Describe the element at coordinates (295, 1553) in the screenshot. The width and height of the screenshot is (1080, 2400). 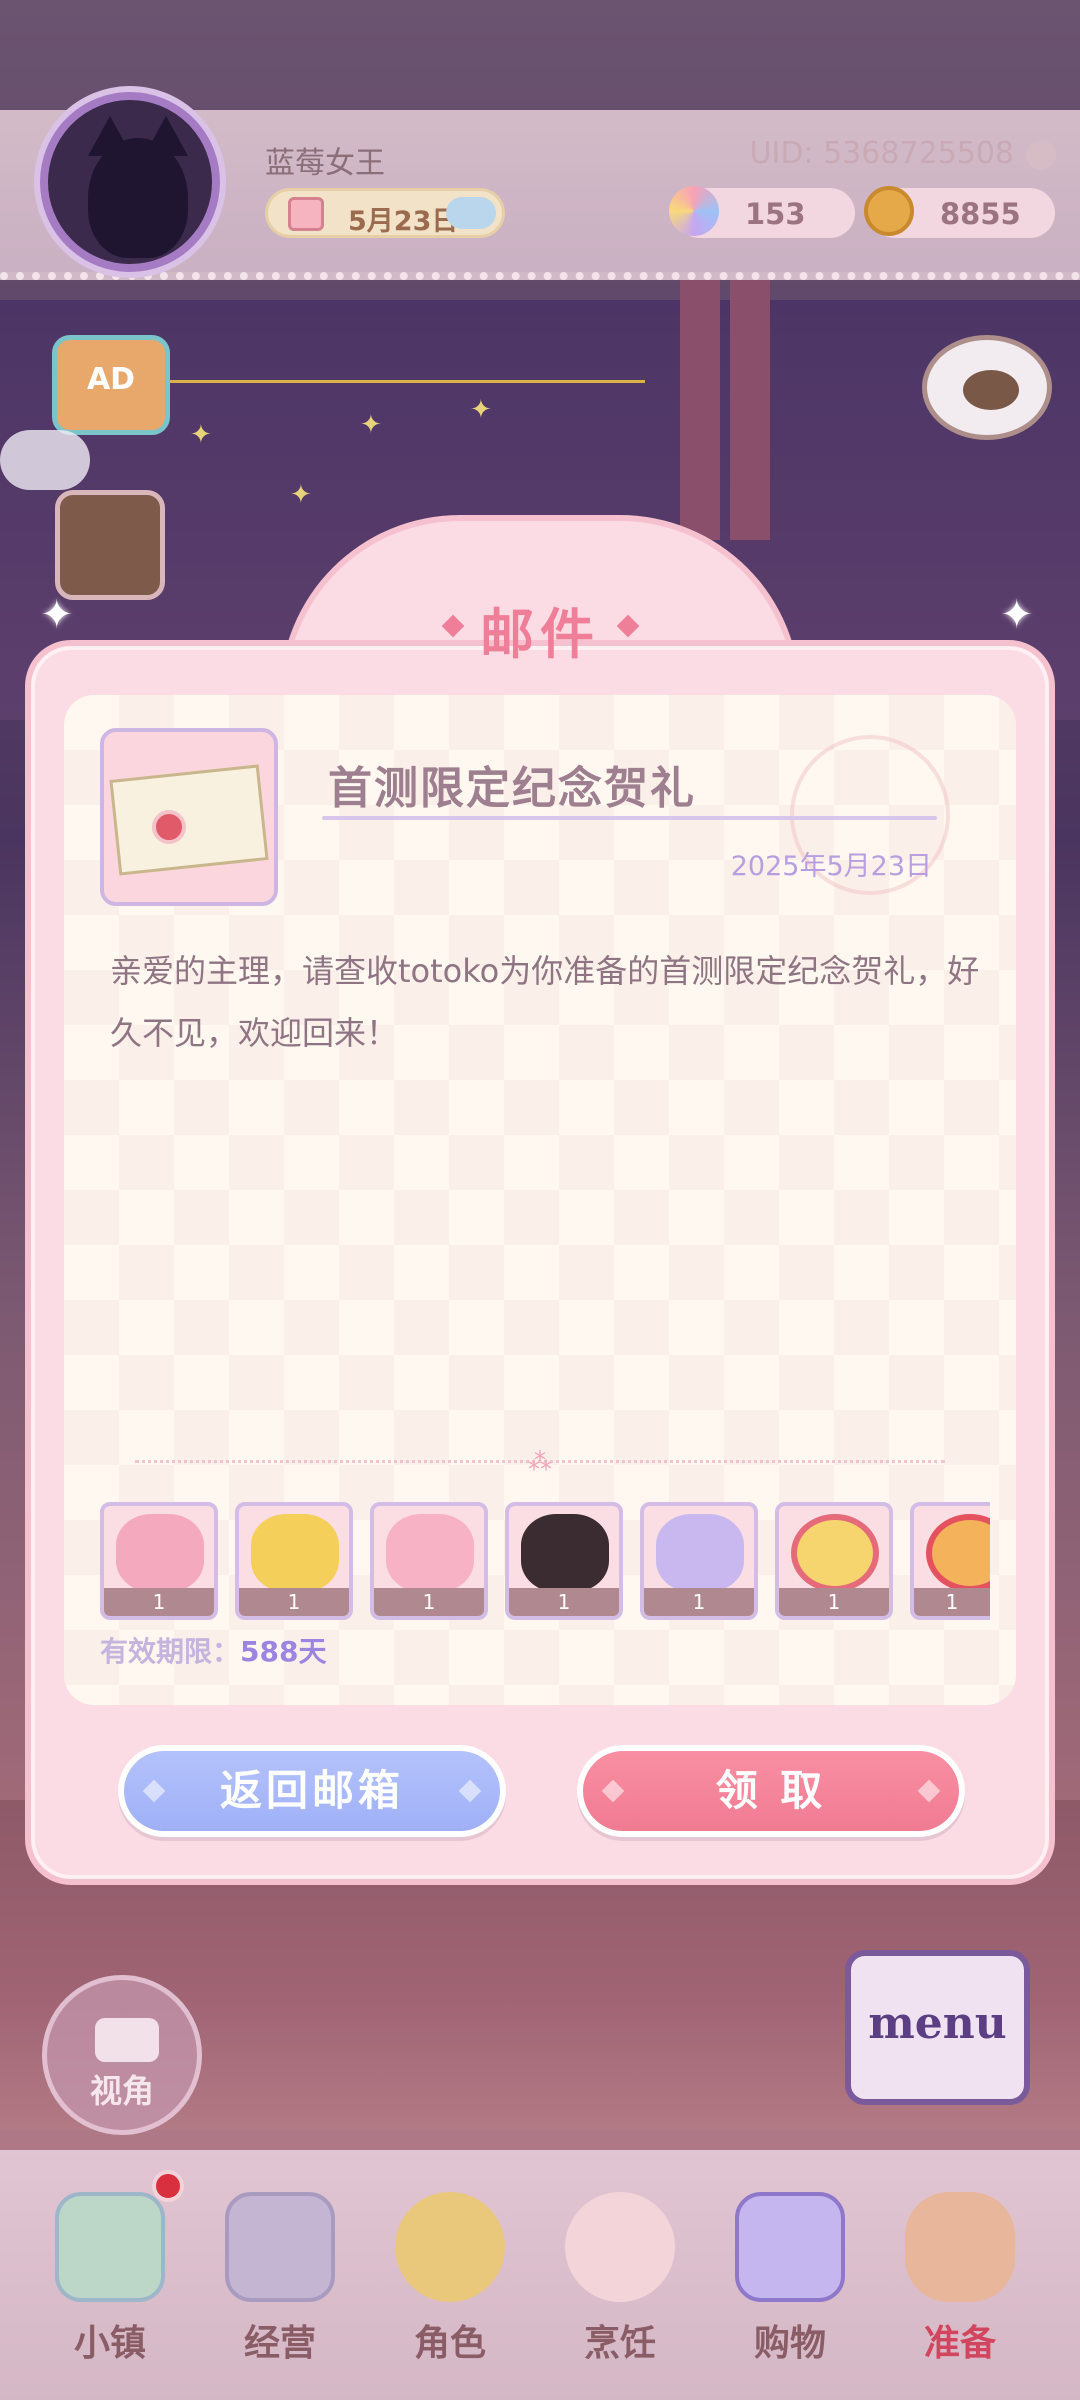
I see `yellow-headdress-item` at that location.